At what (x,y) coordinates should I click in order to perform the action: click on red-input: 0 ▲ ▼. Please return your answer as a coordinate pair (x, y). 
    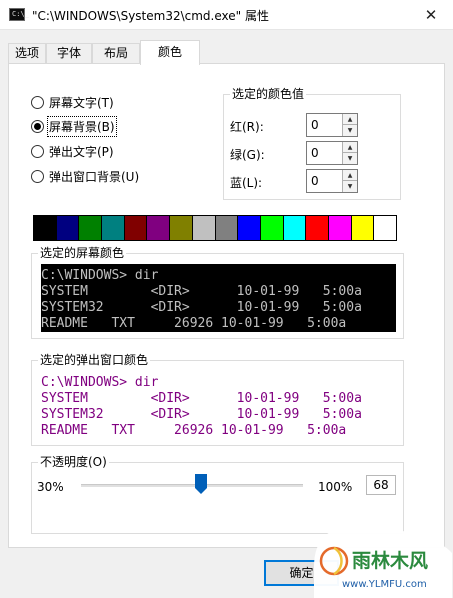
    Looking at the image, I should click on (332, 125).